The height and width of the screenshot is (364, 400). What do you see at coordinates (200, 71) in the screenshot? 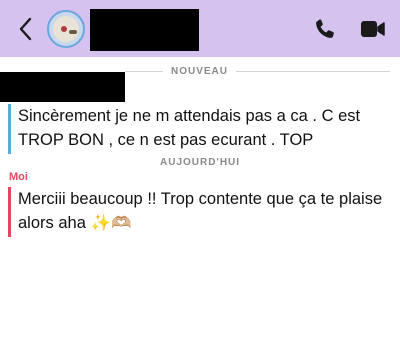
I see `separator-new-label: NOUVEAU` at bounding box center [200, 71].